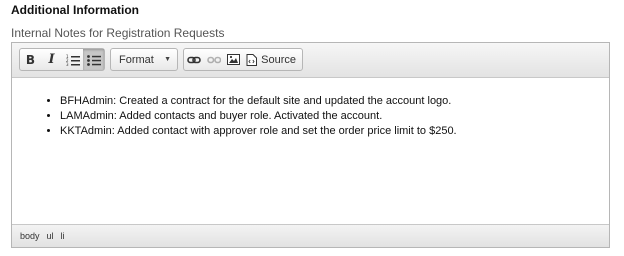 The width and height of the screenshot is (624, 256). Describe the element at coordinates (67, 64) in the screenshot. I see `svg-text: 3` at that location.